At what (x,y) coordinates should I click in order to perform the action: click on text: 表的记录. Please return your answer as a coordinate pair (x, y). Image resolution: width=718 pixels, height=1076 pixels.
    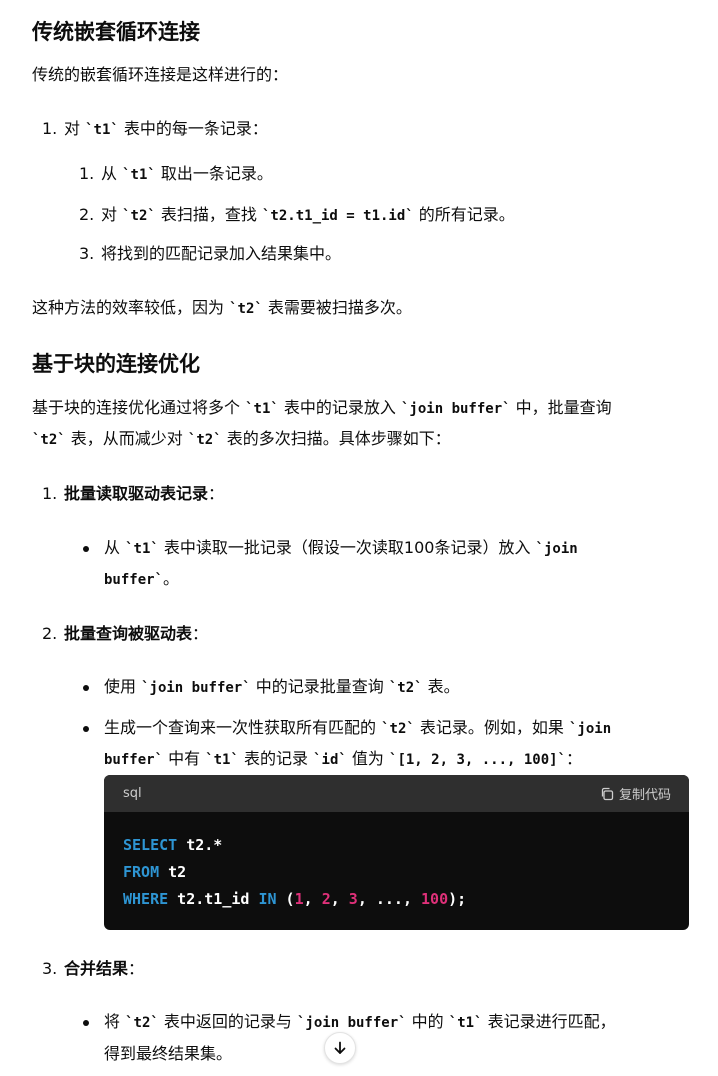
    Looking at the image, I should click on (276, 758).